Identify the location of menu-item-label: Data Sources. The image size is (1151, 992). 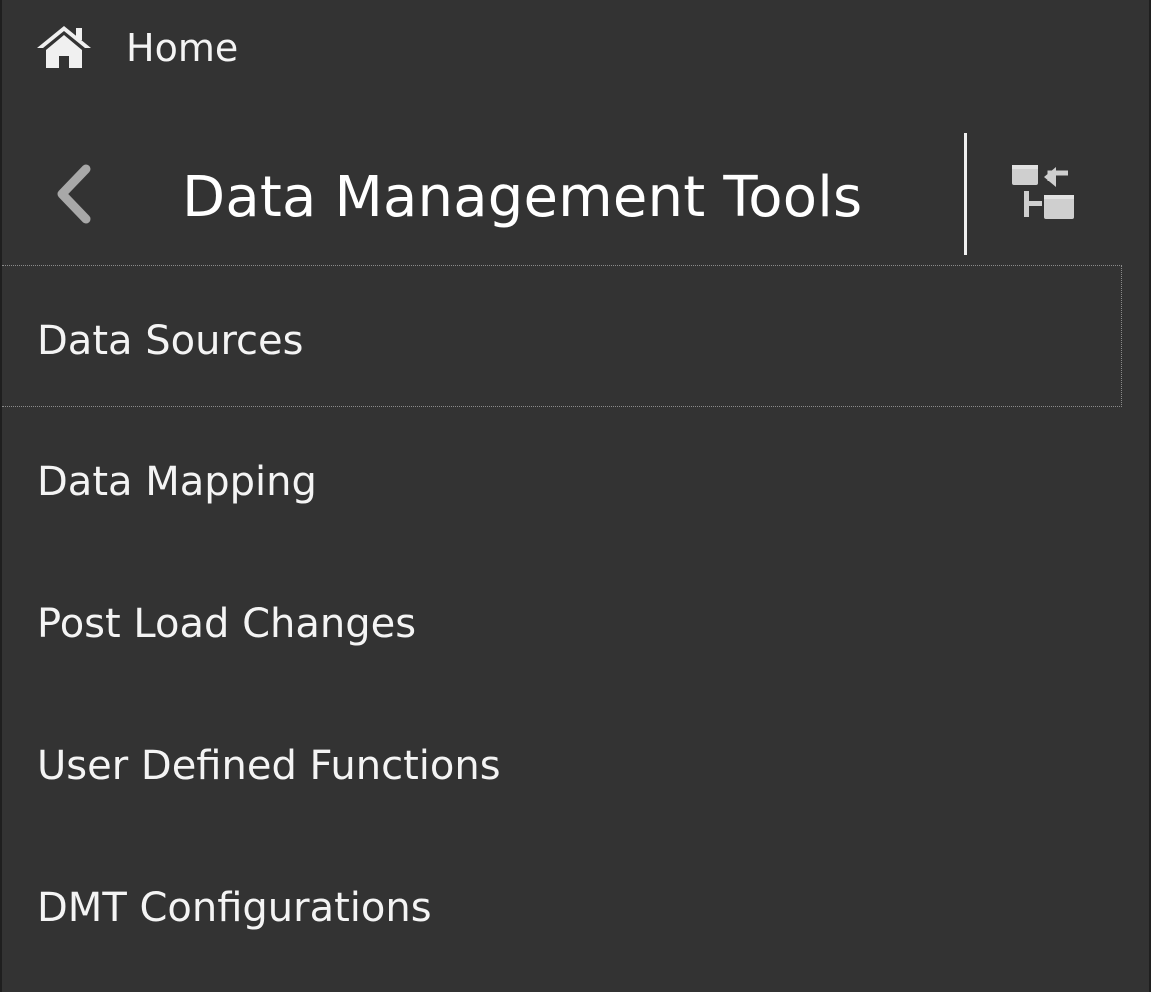
(170, 341).